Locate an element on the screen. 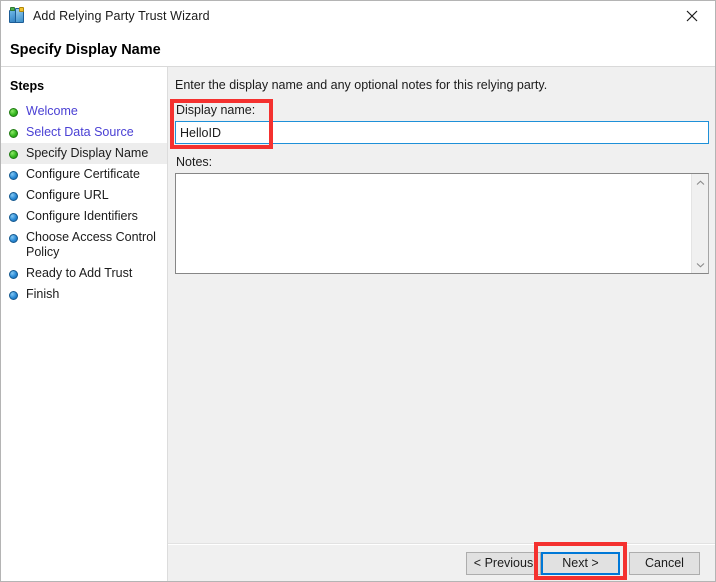 The image size is (716, 582). close-icon is located at coordinates (692, 16).